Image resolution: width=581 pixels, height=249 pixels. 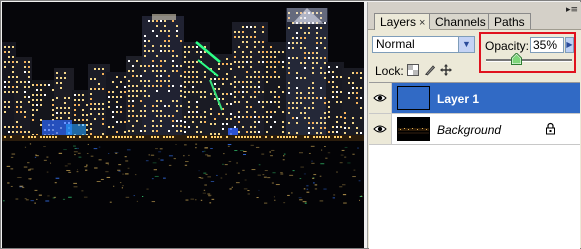 I want to click on layer-1-thumbnail, so click(x=413, y=98).